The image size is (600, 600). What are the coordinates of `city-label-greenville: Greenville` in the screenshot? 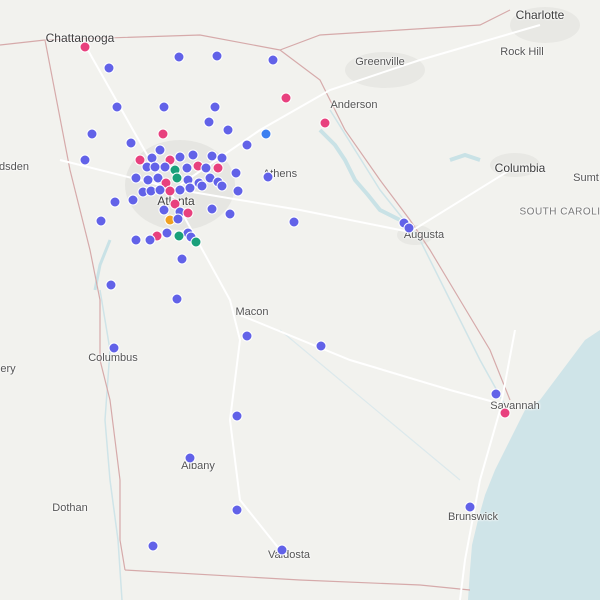 It's located at (380, 62).